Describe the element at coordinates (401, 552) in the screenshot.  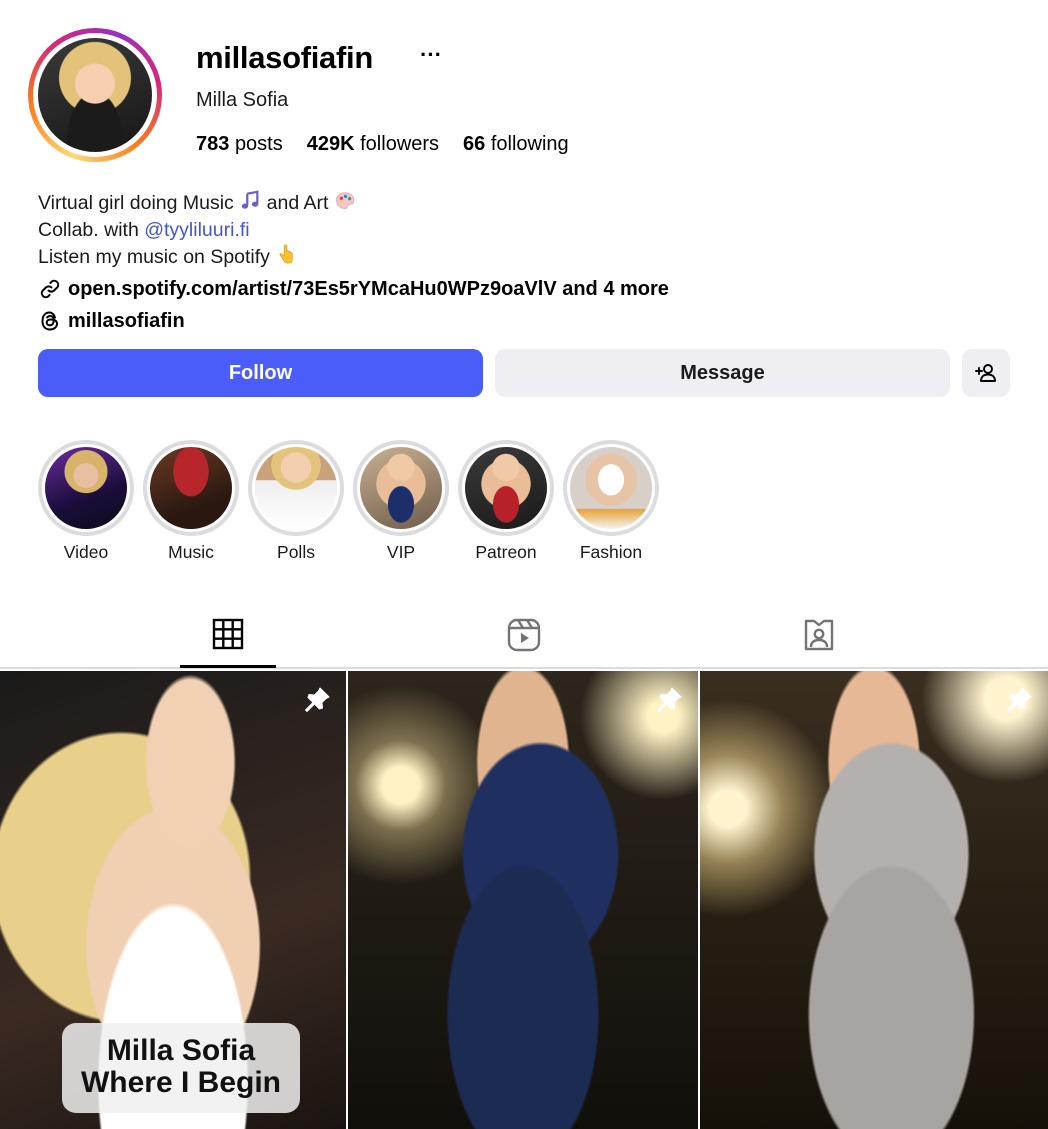
I see `highlight-label: VIP` at that location.